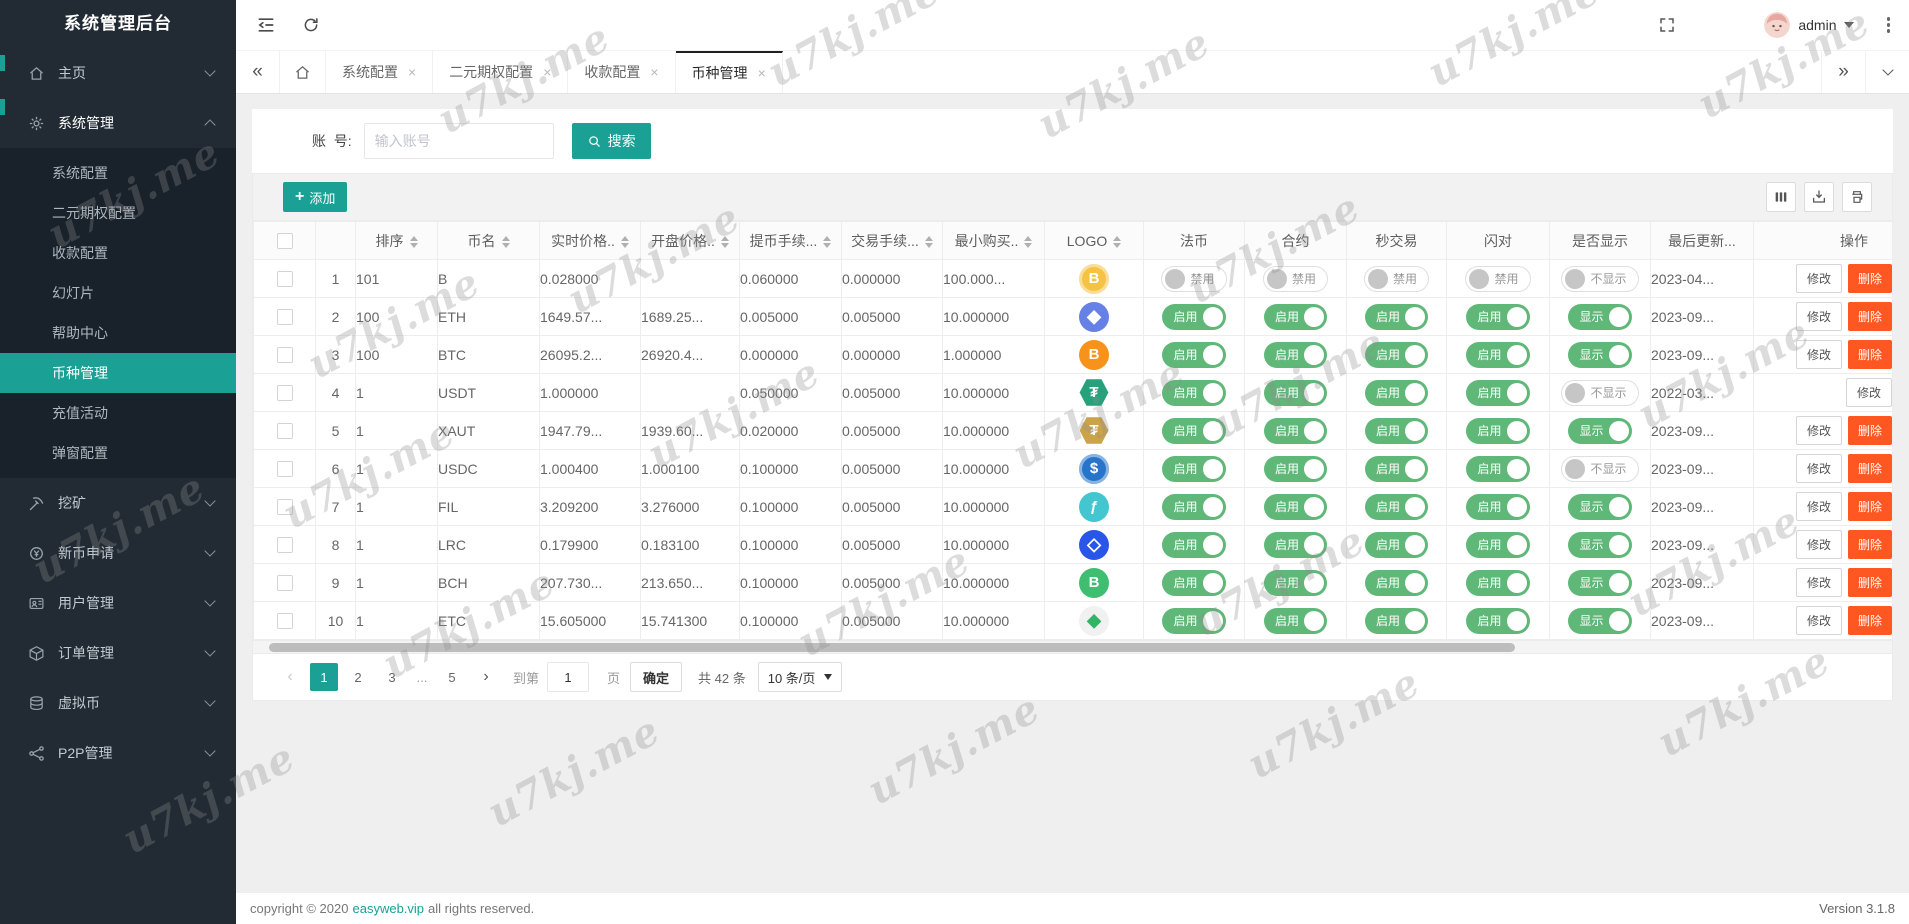 This screenshot has height=924, width=1909. Describe the element at coordinates (1777, 25) in the screenshot. I see `avatar` at that location.